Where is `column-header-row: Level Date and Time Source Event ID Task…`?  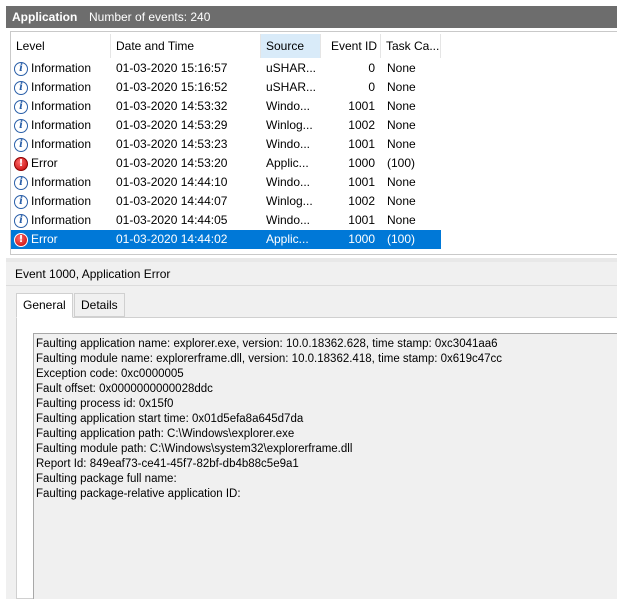 column-header-row: Level Date and Time Source Event ID Task… is located at coordinates (226, 46).